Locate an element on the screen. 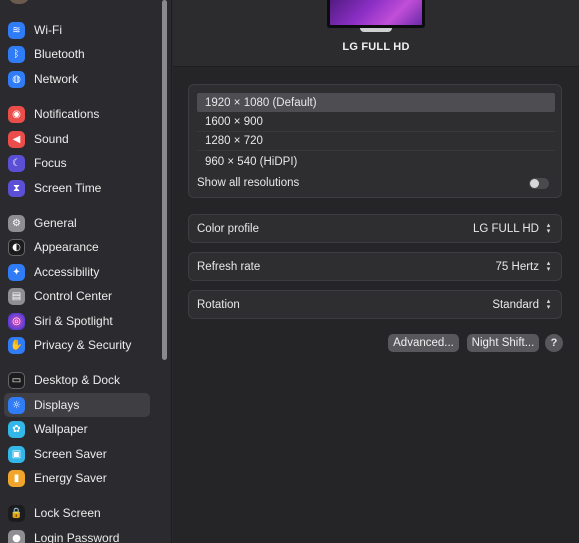 The height and width of the screenshot is (543, 579). sidebar-scrollbar is located at coordinates (164, 180).